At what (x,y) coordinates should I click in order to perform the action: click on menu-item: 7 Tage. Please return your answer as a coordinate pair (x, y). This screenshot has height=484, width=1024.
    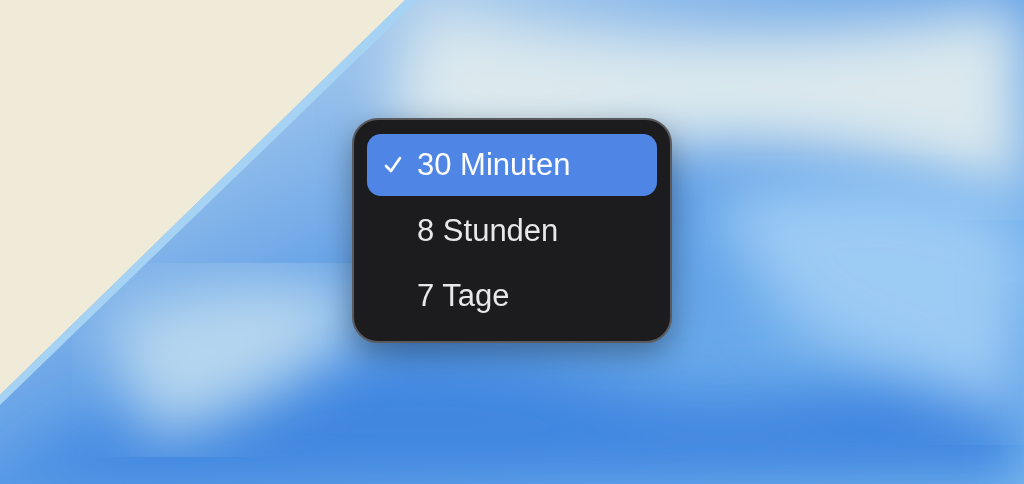
    Looking at the image, I should click on (512, 296).